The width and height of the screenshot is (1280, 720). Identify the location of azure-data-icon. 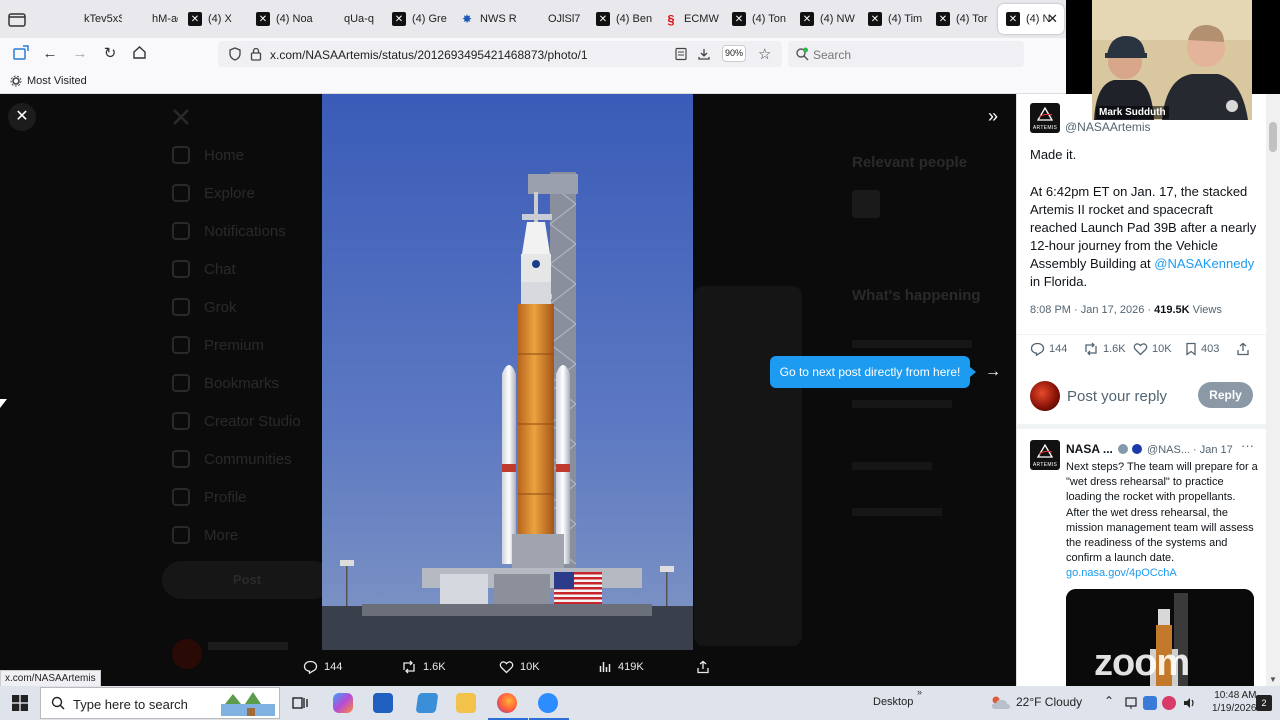
(427, 703).